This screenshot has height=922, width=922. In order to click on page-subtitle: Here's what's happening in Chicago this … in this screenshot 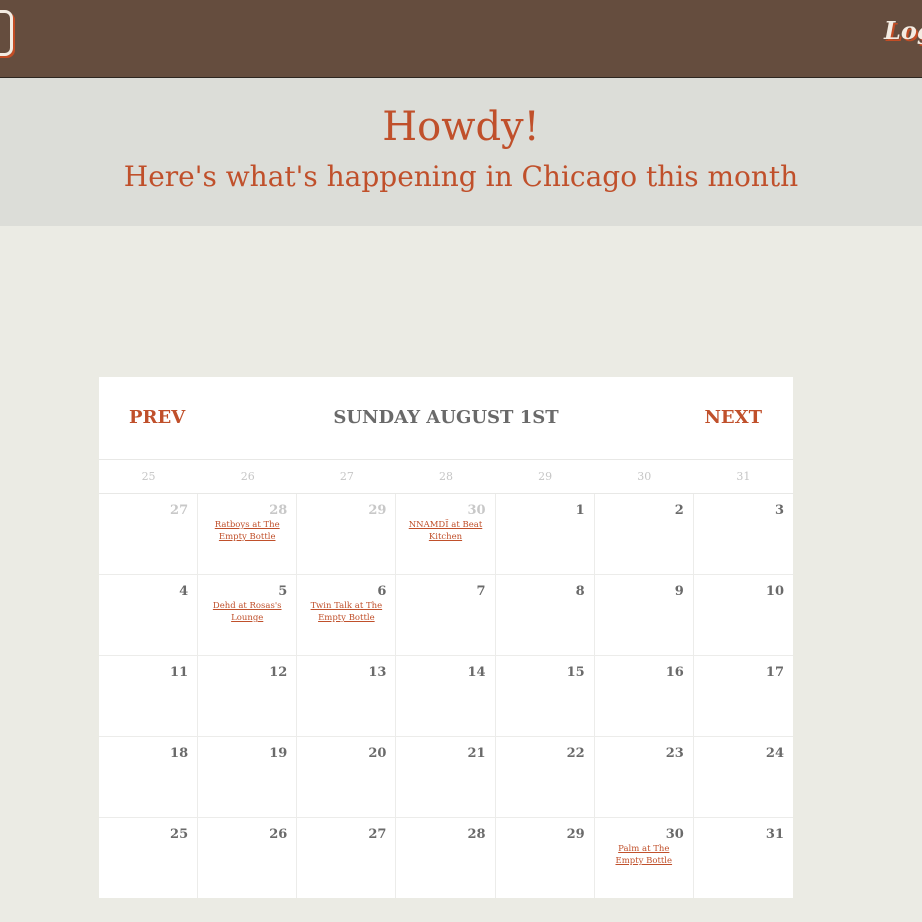, I will do `click(461, 176)`.